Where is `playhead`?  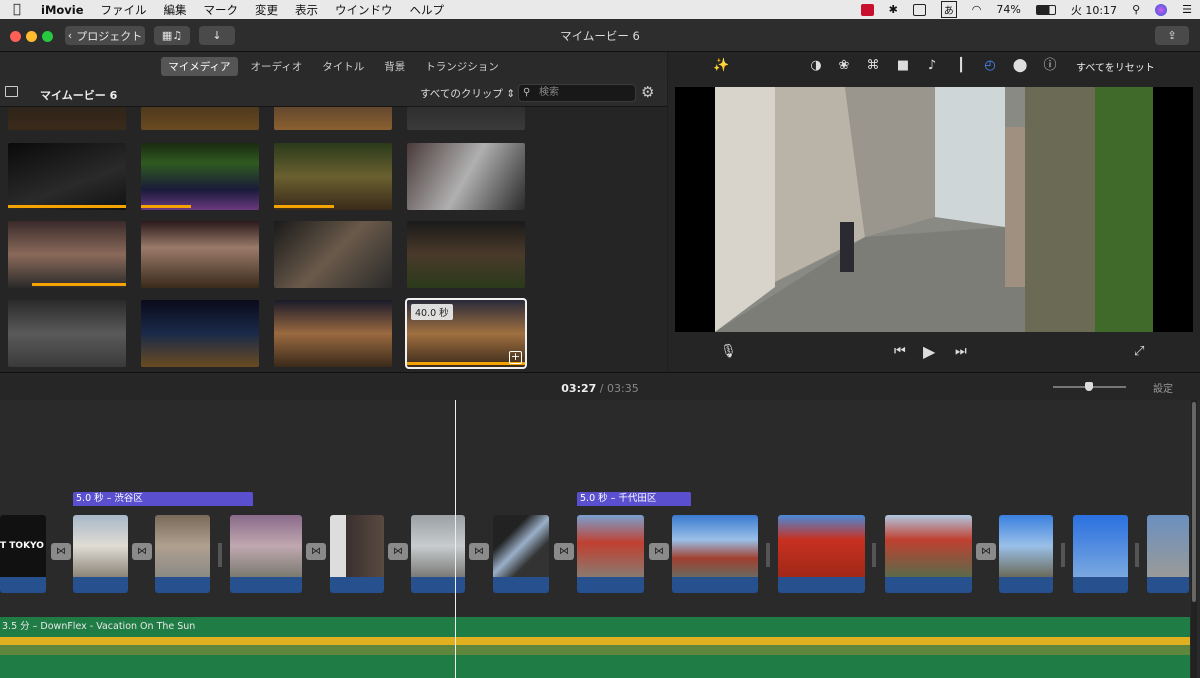 playhead is located at coordinates (455, 539).